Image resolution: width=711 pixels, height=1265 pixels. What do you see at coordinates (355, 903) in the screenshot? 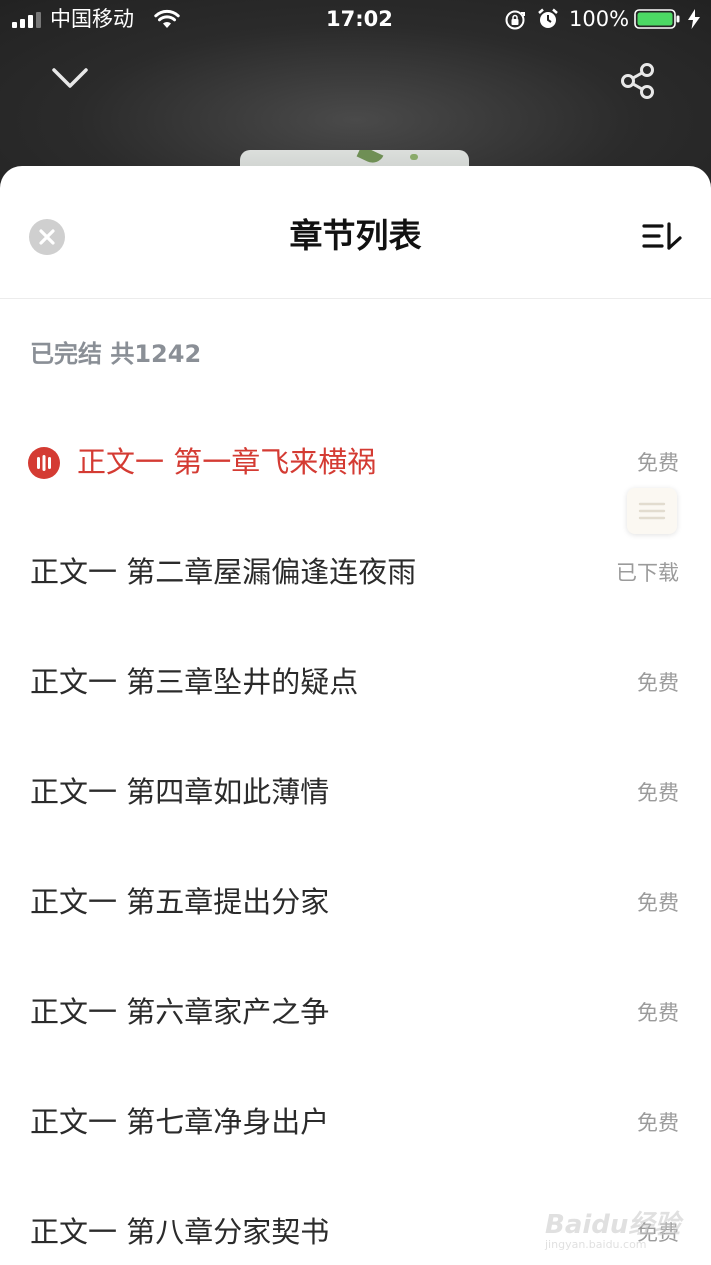
I see `chapter-row: 正文一 第五章提出分家 免费` at bounding box center [355, 903].